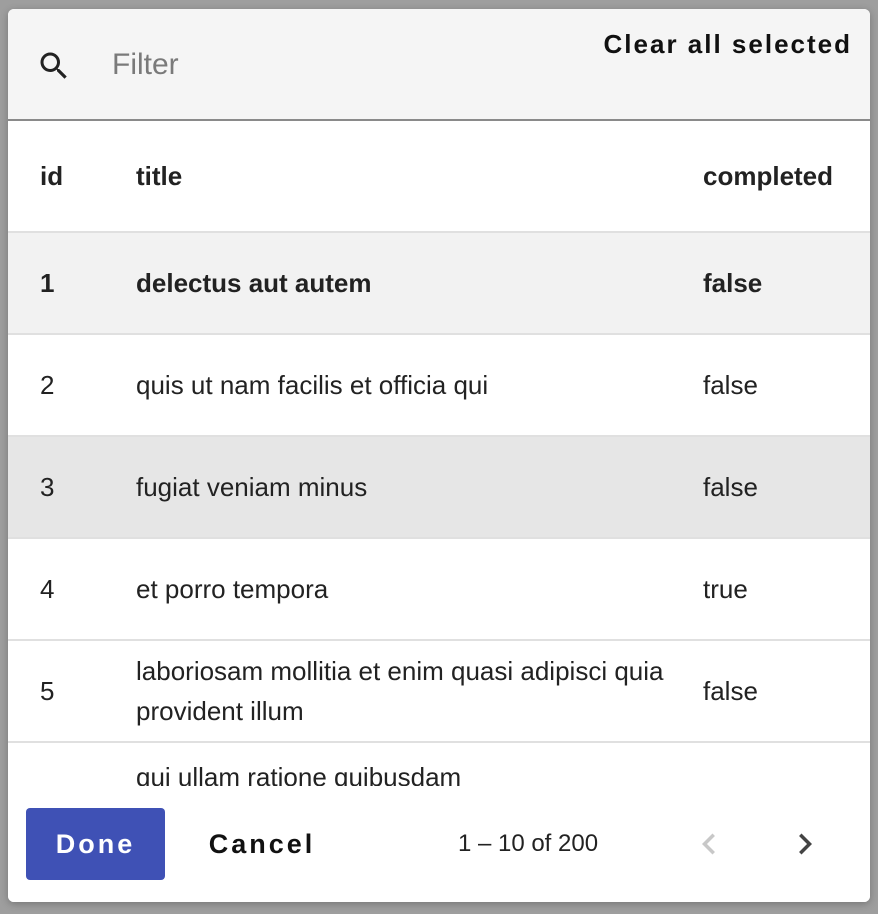  What do you see at coordinates (262, 844) in the screenshot?
I see `cancel-button: Cancel` at bounding box center [262, 844].